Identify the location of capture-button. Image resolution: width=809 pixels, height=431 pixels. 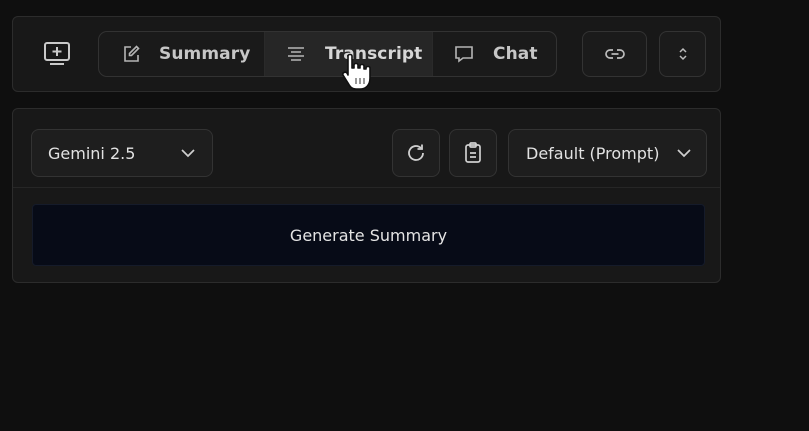
(57, 54).